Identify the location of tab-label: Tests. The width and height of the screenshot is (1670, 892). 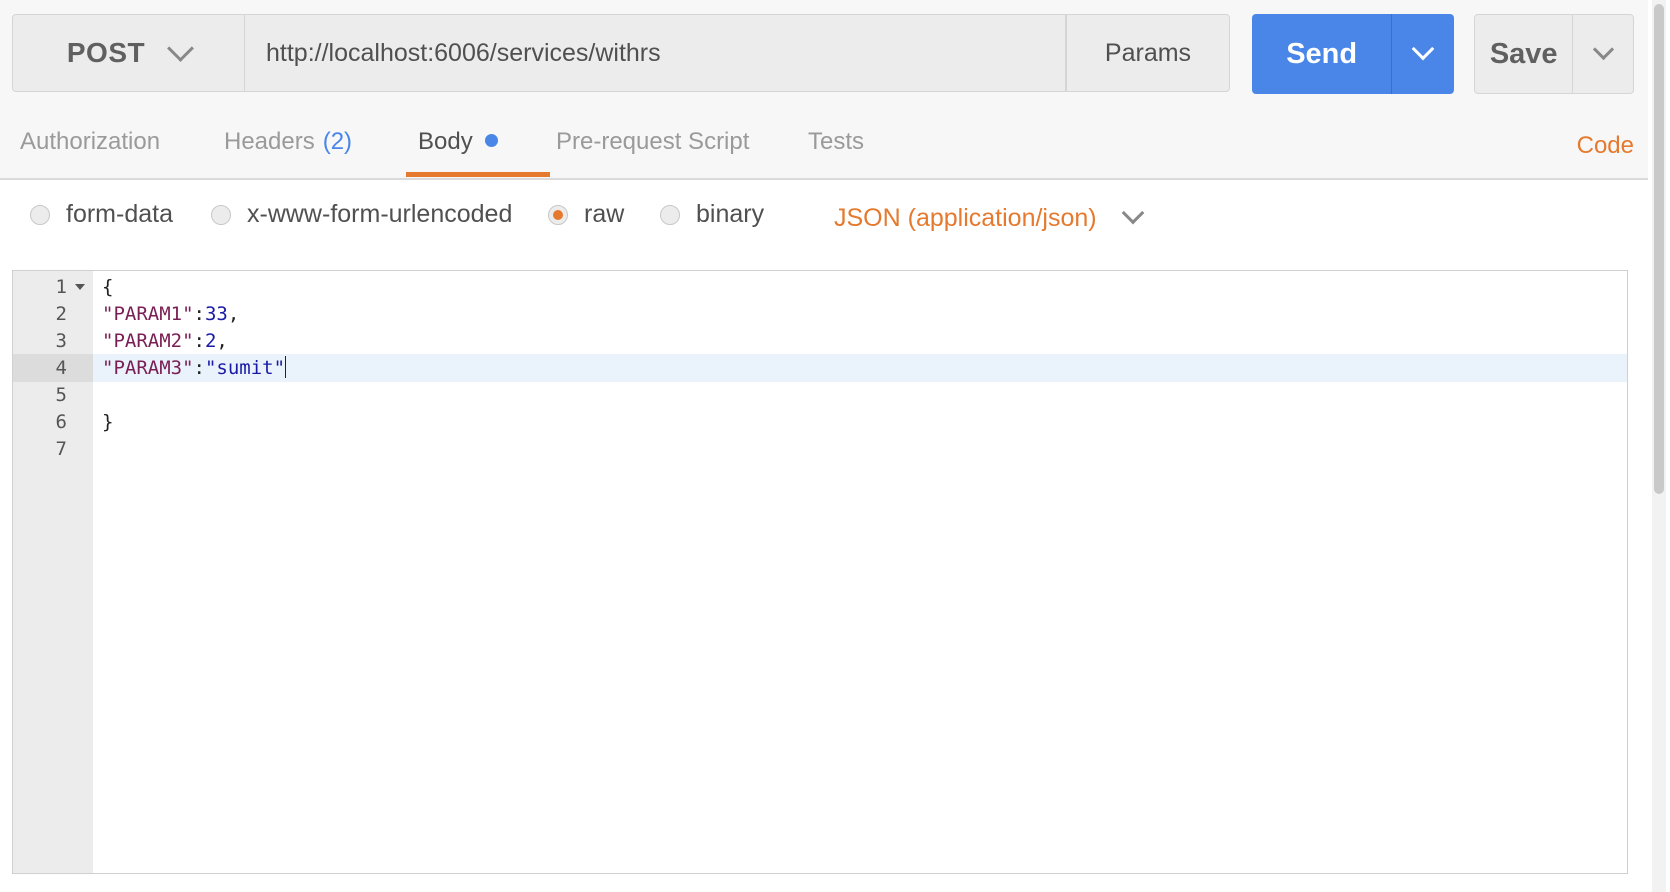
(836, 141).